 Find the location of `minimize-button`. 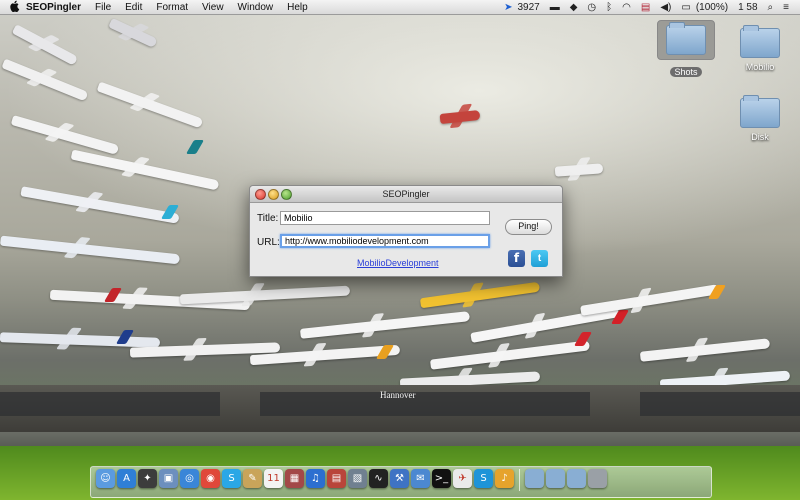

minimize-button is located at coordinates (273, 194).